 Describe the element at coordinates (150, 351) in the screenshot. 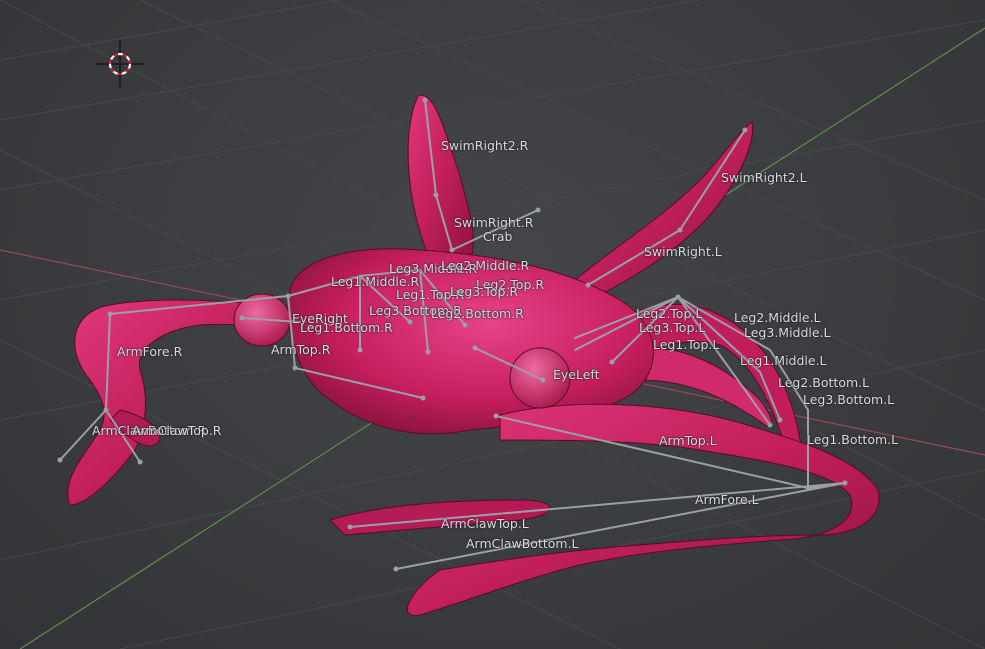

I see `bone-label-armfore-r: ArmFore.R` at that location.